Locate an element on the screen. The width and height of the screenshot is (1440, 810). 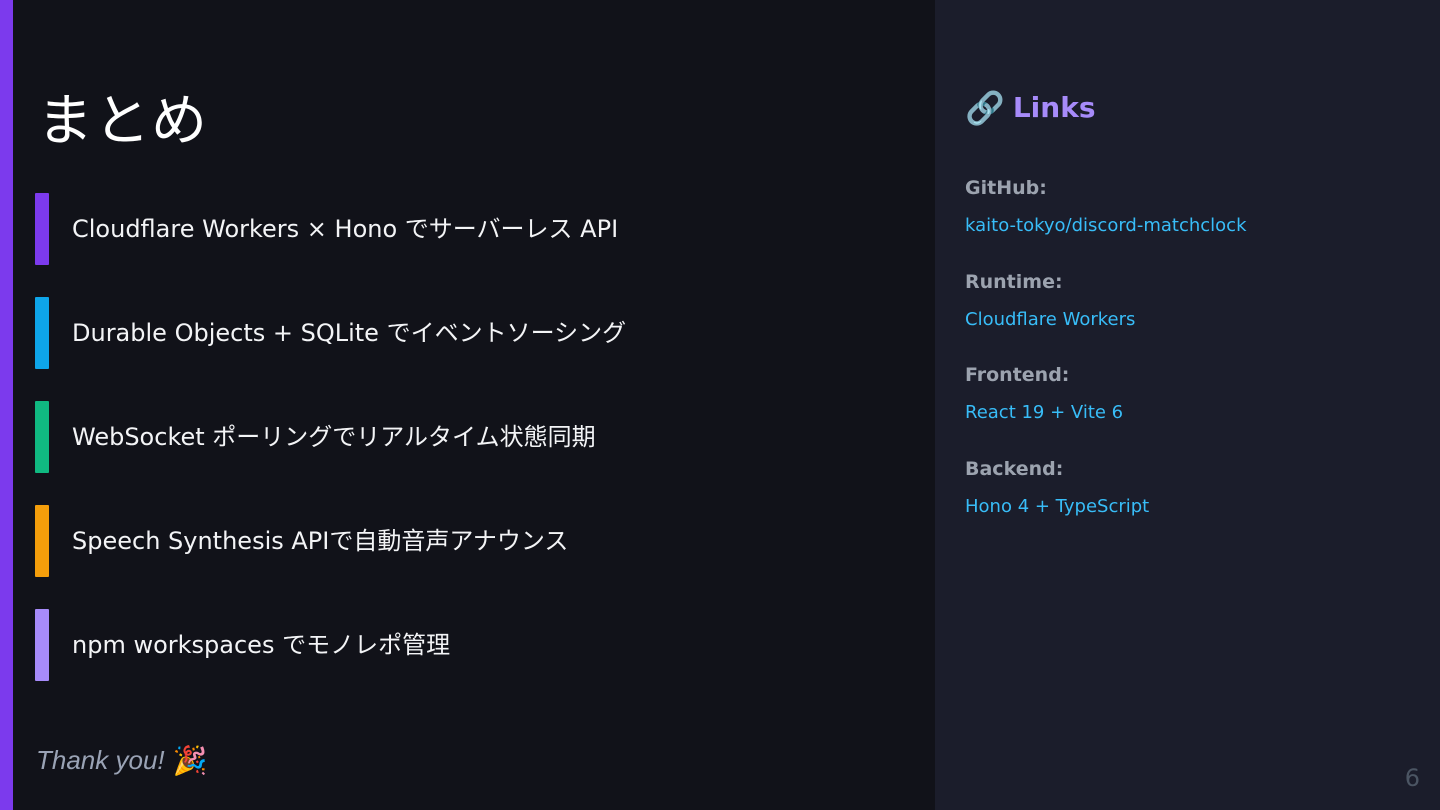
runtime-link: Cloudflare Workers is located at coordinates (1185, 320).